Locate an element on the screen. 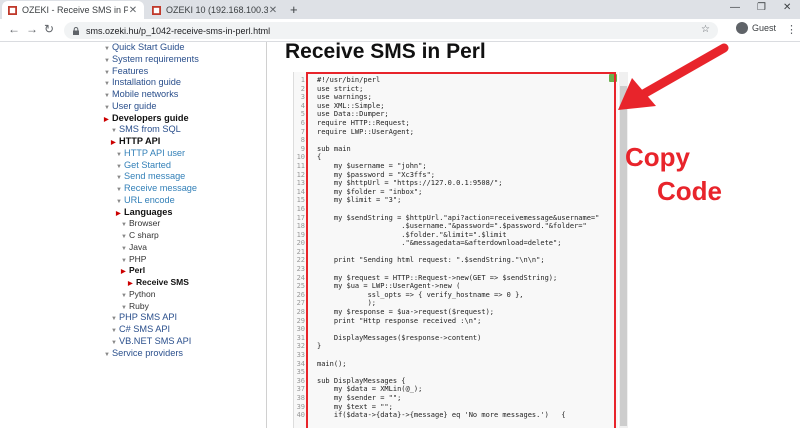 The height and width of the screenshot is (428, 800). sidebar-item-developers-guide: ▶ Developers guide is located at coordinates (146, 118).